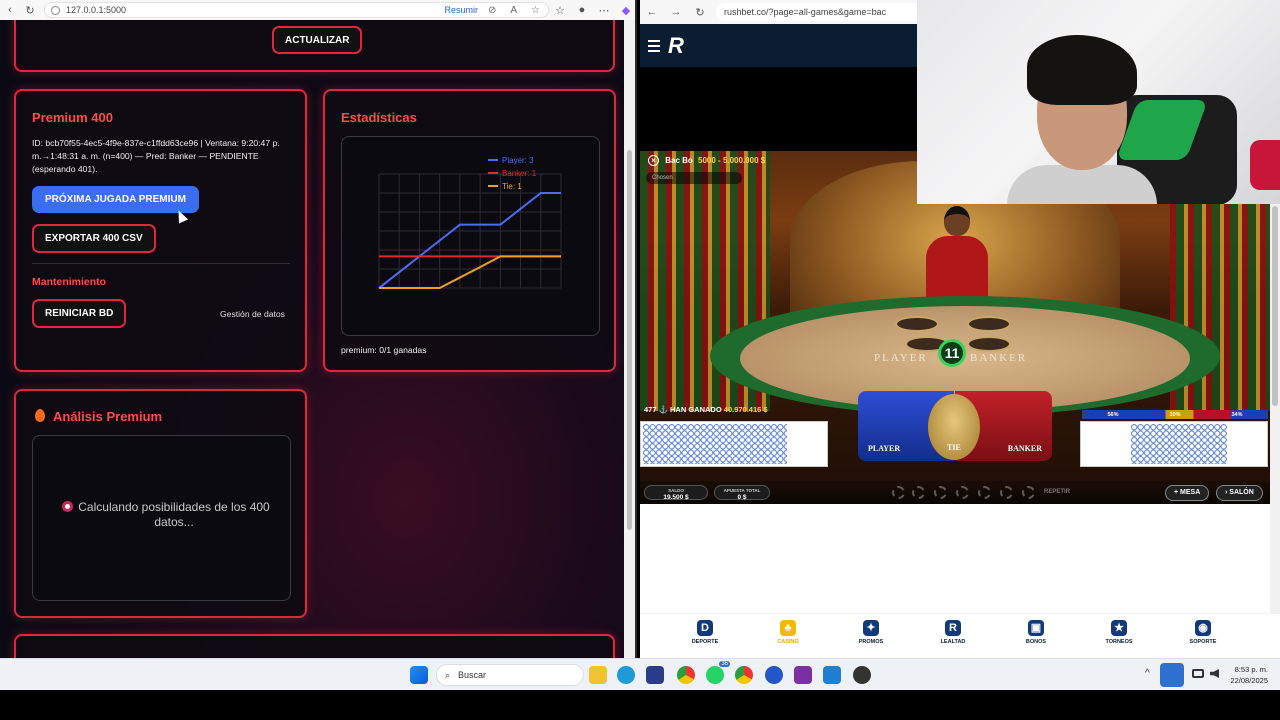 The image size is (1280, 720). I want to click on site-info-icon, so click(55, 10).